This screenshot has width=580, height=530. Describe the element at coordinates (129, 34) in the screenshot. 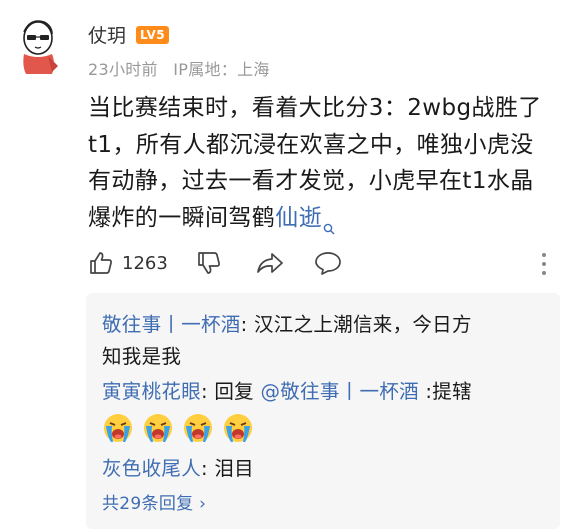

I see `comment-header: 仗玥 LV5` at that location.